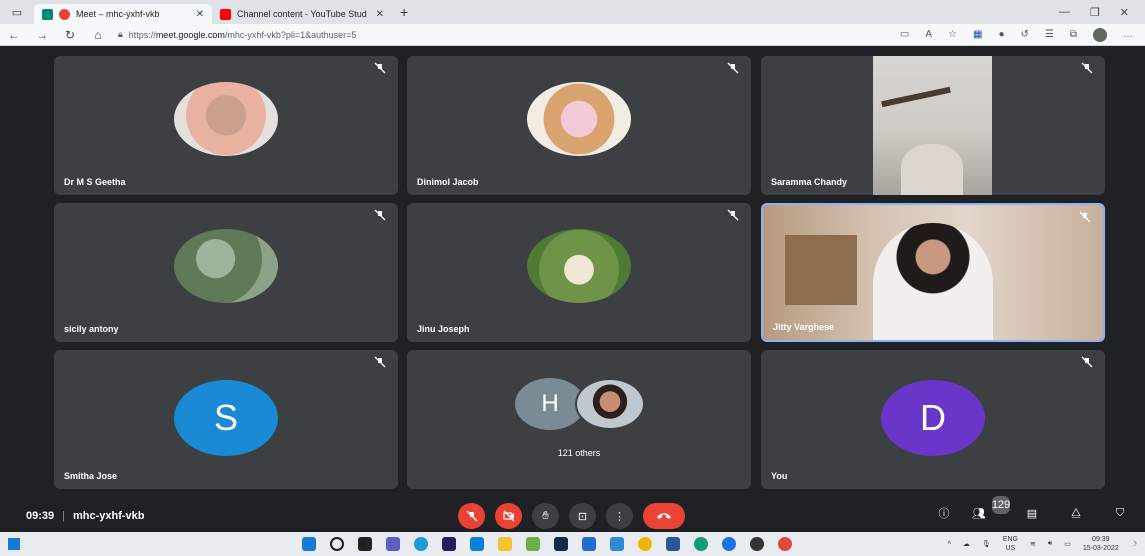 The image size is (1145, 556). What do you see at coordinates (579, 125) in the screenshot?
I see `participant-tile: Dinimol Jacob` at bounding box center [579, 125].